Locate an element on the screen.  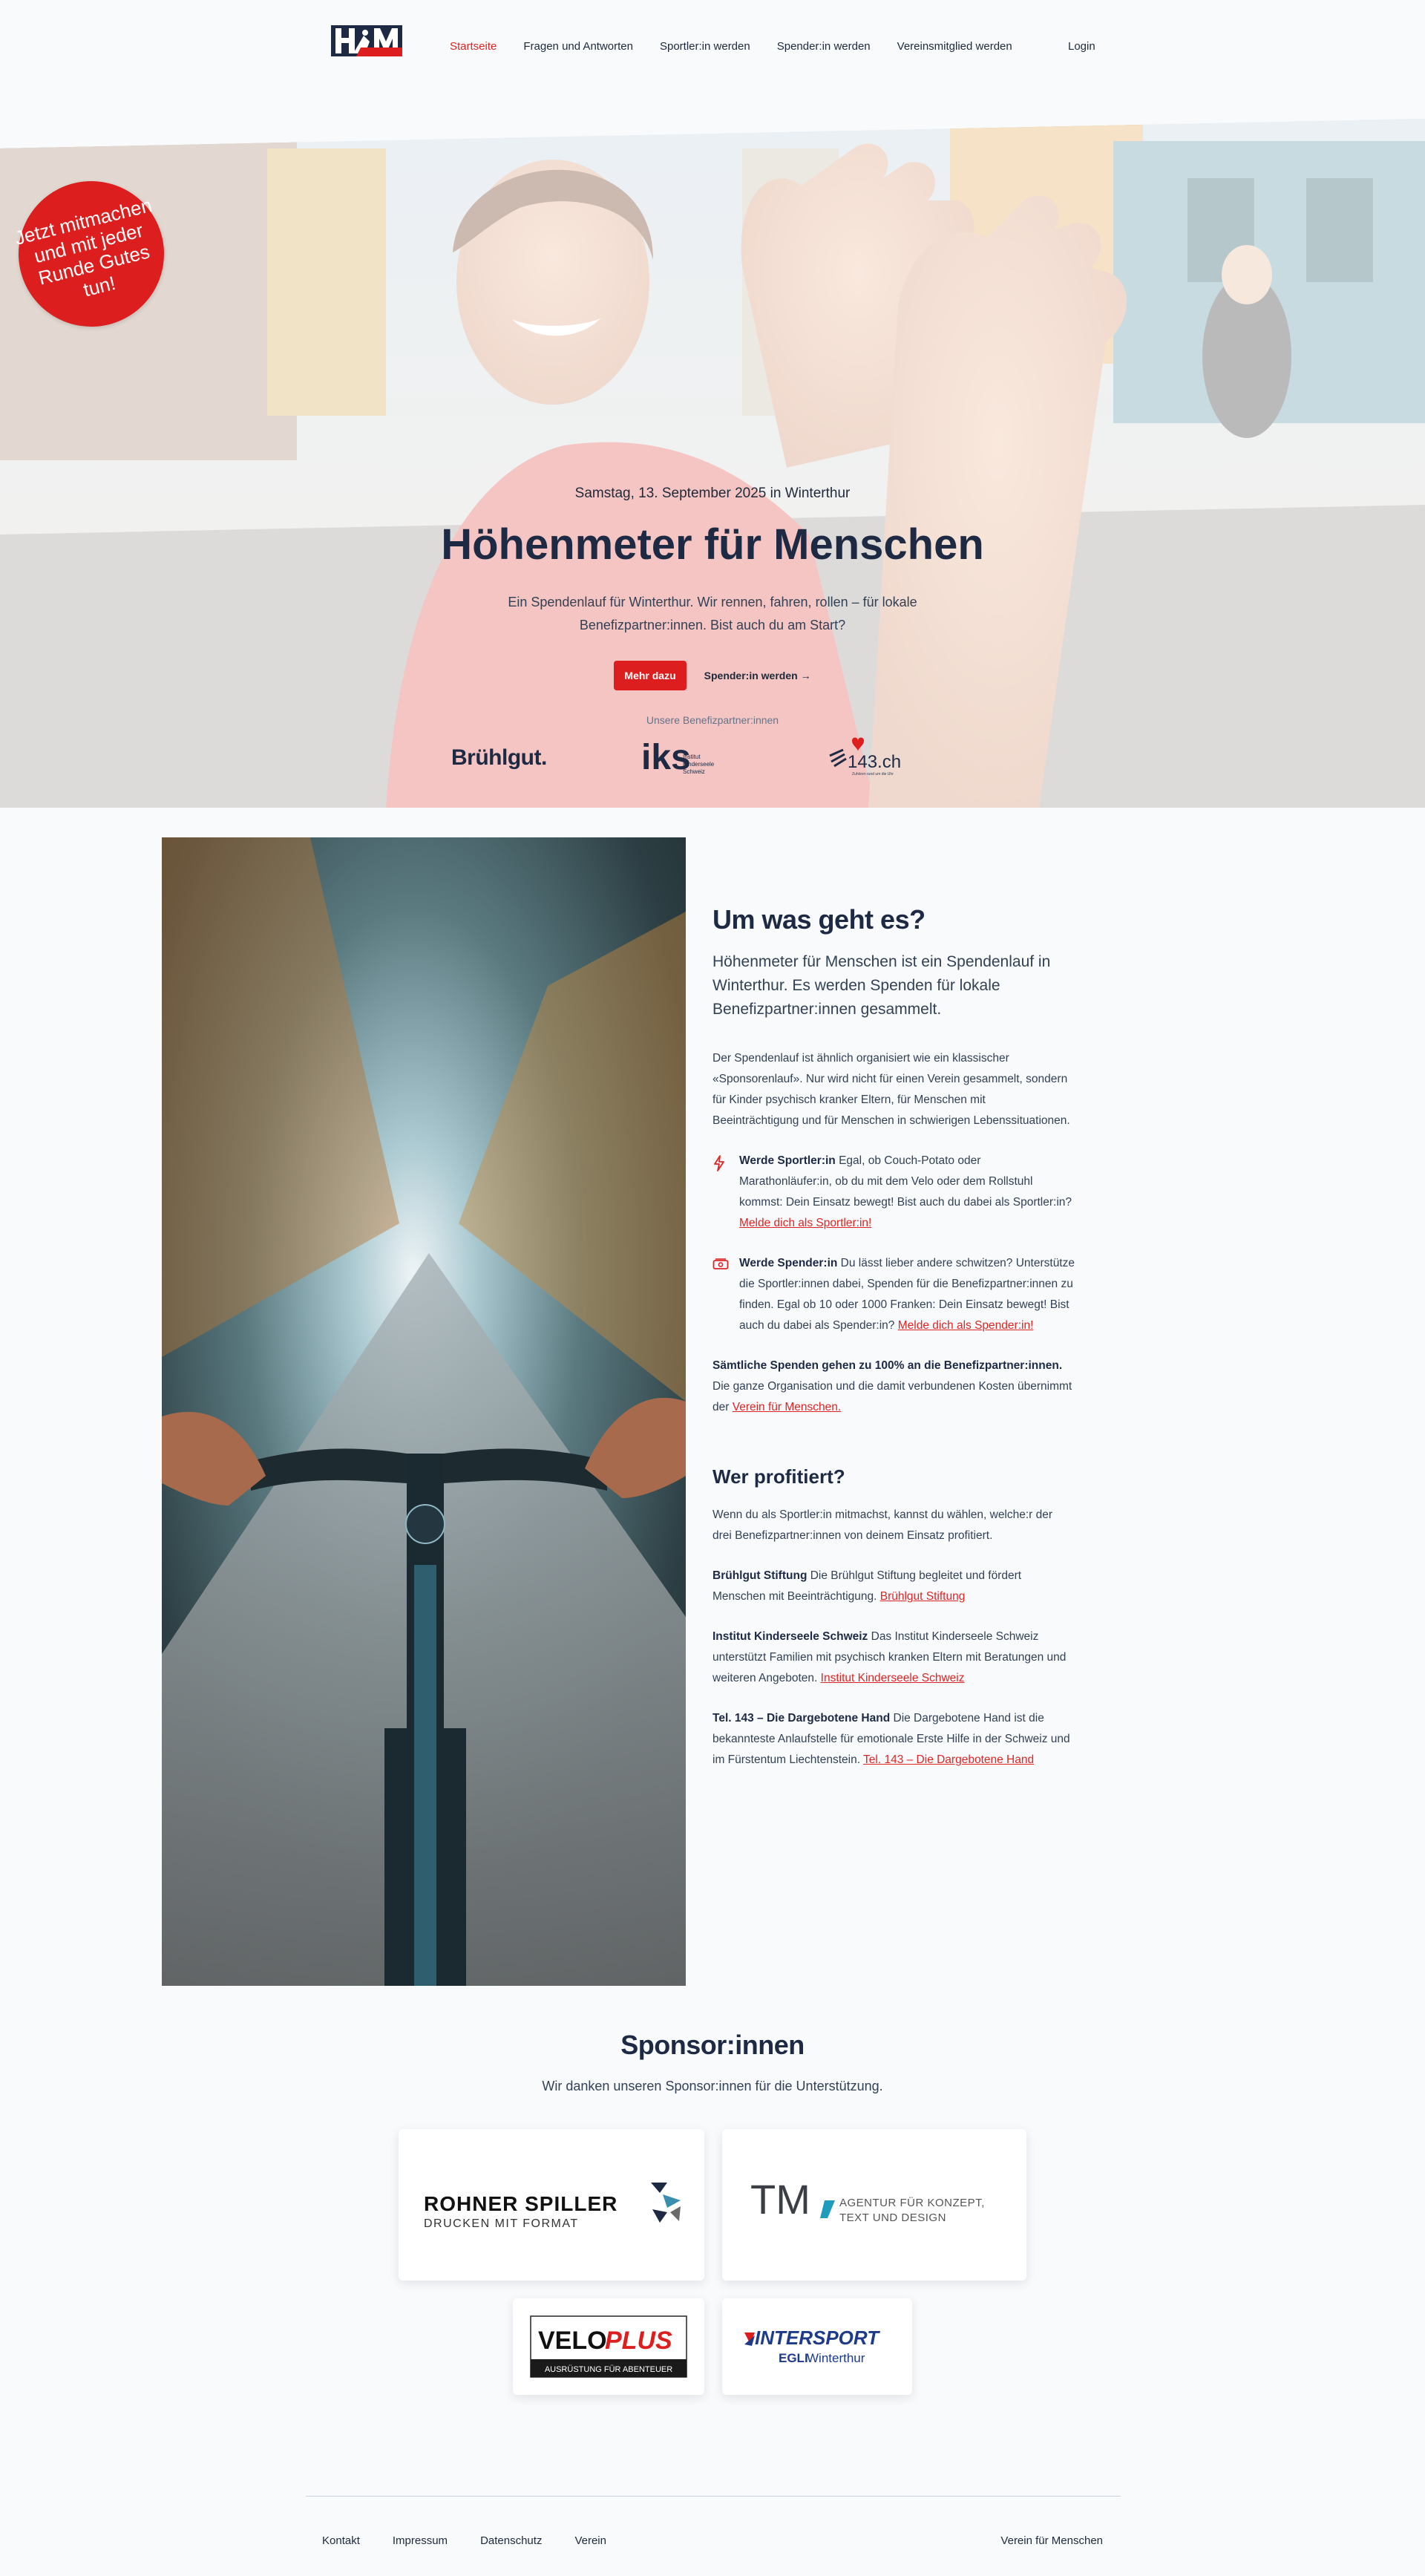
tel143-logo: 143.ch Zuhören rund um die Uhr is located at coordinates (864, 757).